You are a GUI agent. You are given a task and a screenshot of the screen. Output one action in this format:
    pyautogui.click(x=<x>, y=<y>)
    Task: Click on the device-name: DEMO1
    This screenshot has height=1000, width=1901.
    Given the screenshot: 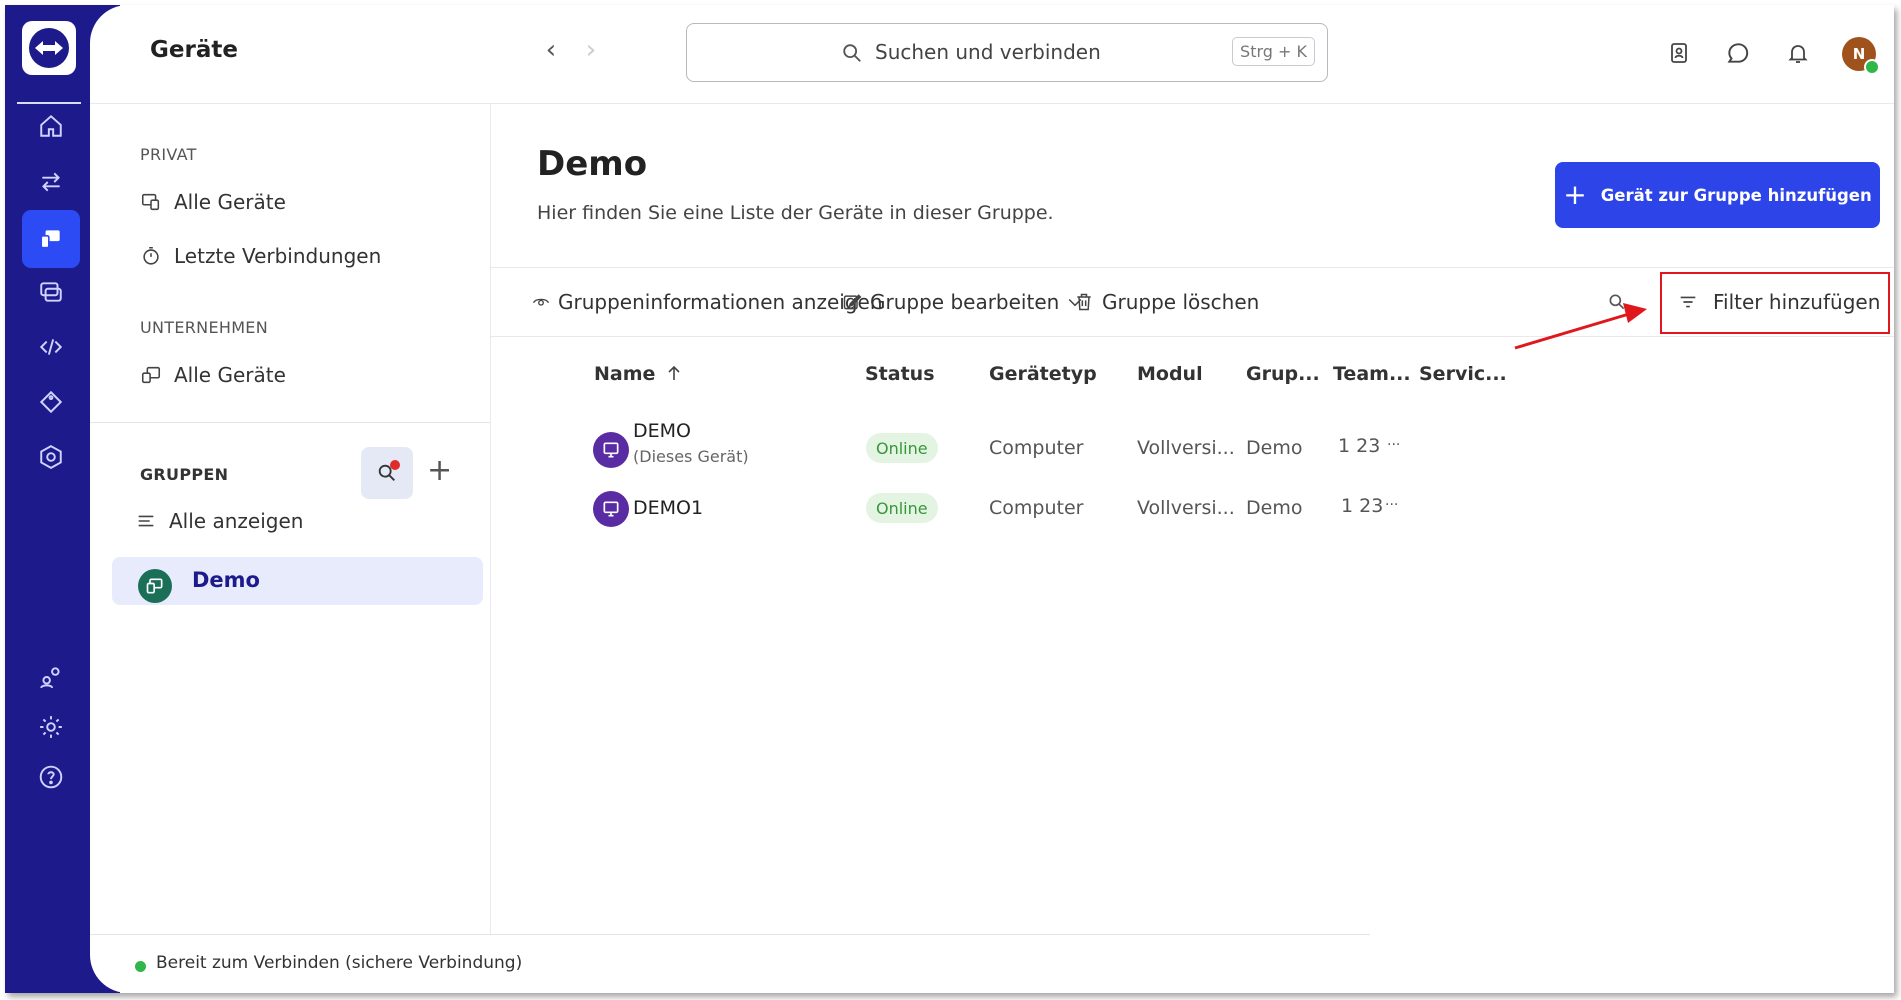 What is the action you would take?
    pyautogui.click(x=668, y=508)
    